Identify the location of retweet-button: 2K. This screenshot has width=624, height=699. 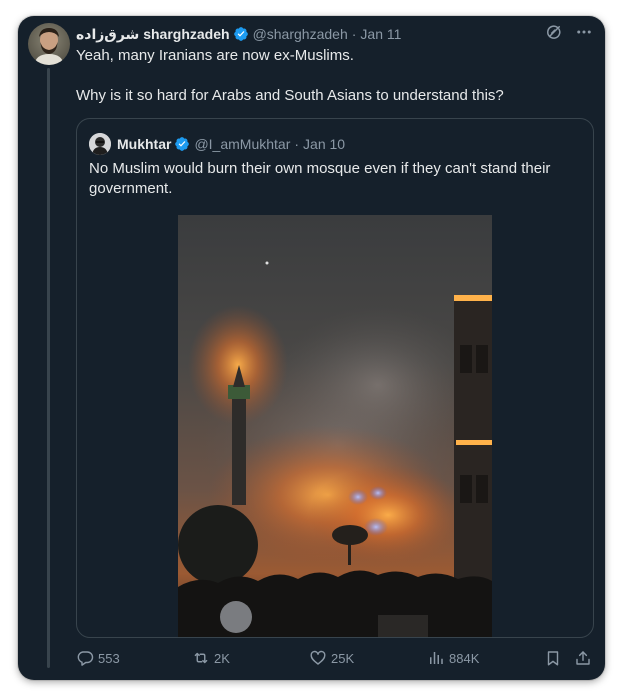
(211, 658).